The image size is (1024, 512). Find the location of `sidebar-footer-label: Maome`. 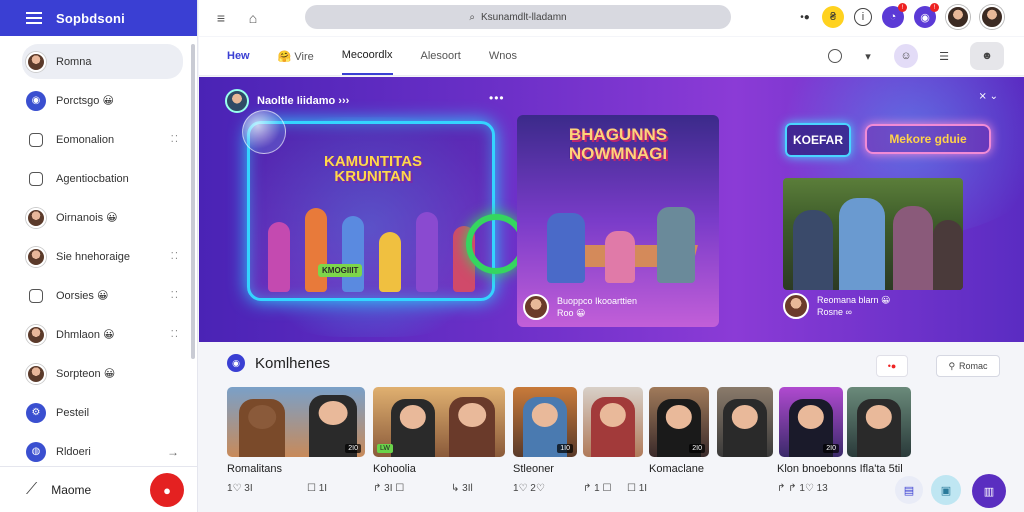

sidebar-footer-label: Maome is located at coordinates (71, 490).